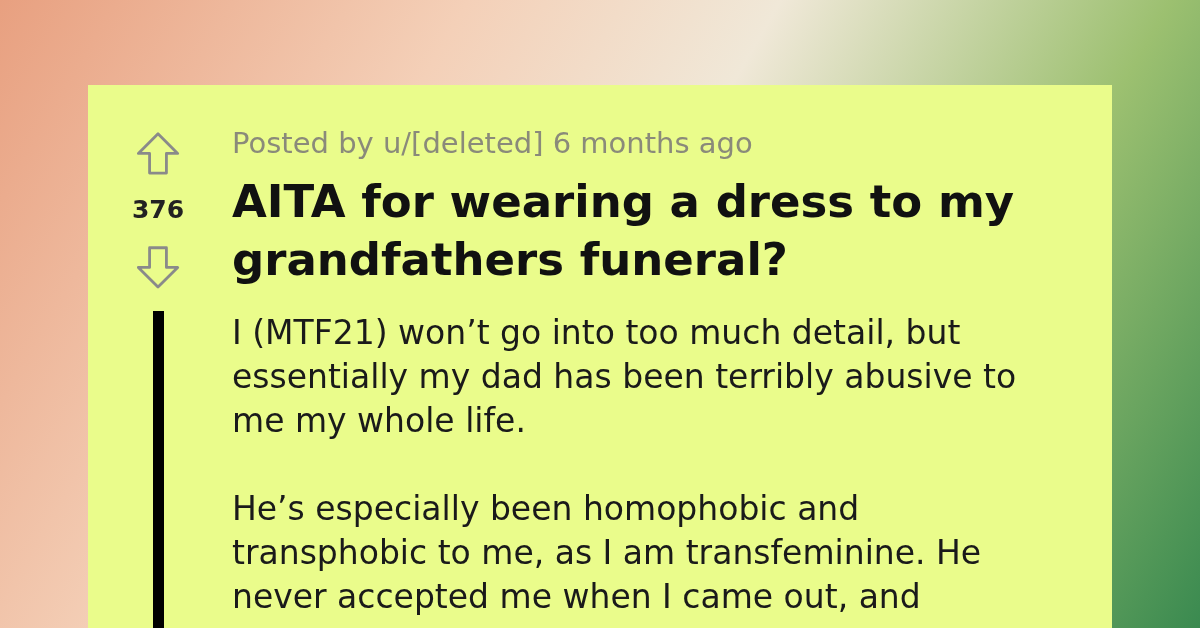  What do you see at coordinates (624, 231) in the screenshot?
I see `post-title: AITA for wearing a dress to my grandfathers funeral?` at bounding box center [624, 231].